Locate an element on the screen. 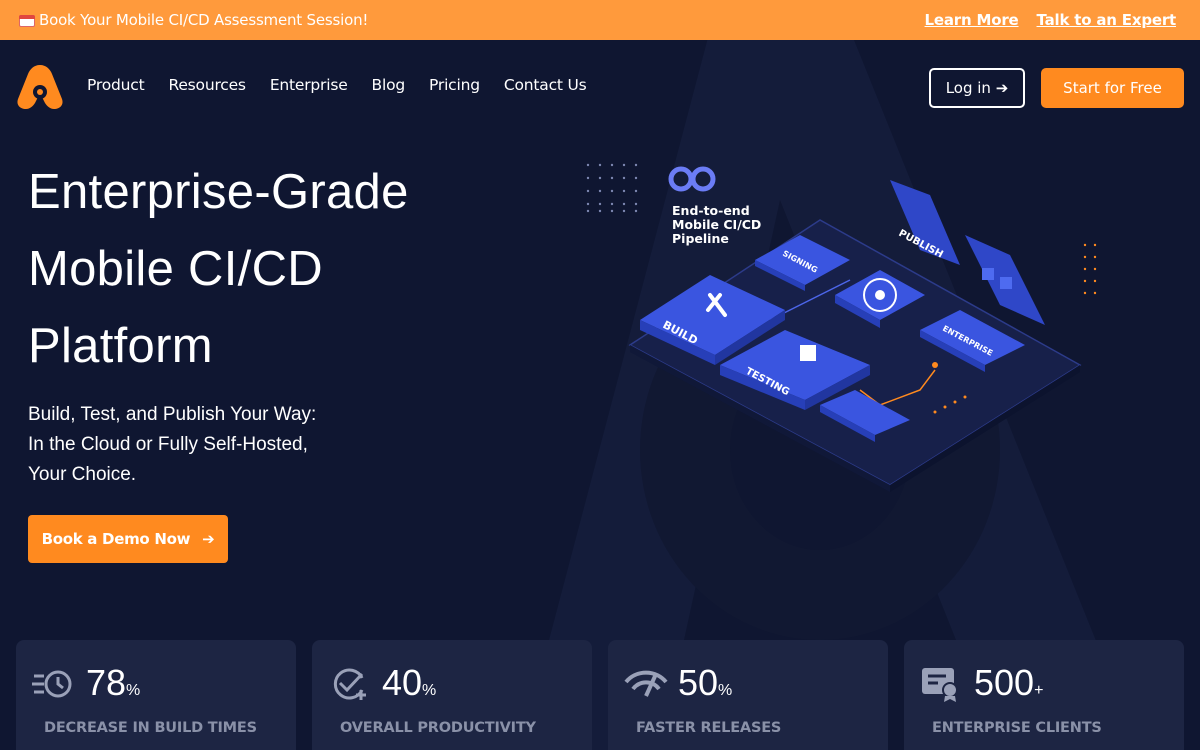 The image size is (1200, 750). certificate-icon is located at coordinates (940, 685).